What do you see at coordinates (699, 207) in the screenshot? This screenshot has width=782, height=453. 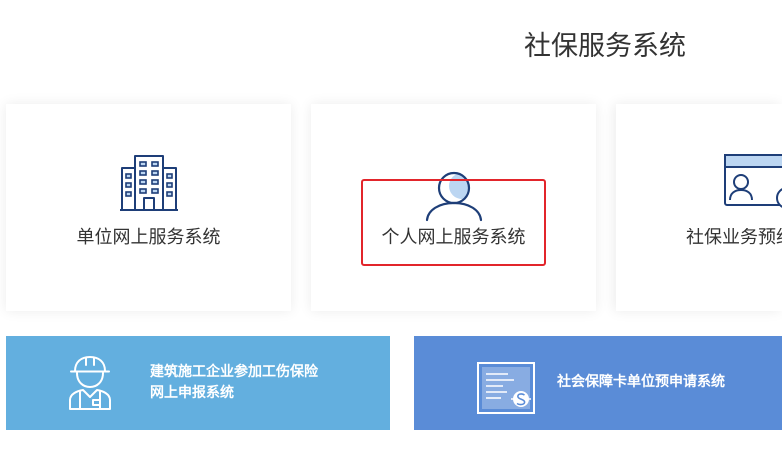 I see `card-appointment-service: 社保业务预约` at bounding box center [699, 207].